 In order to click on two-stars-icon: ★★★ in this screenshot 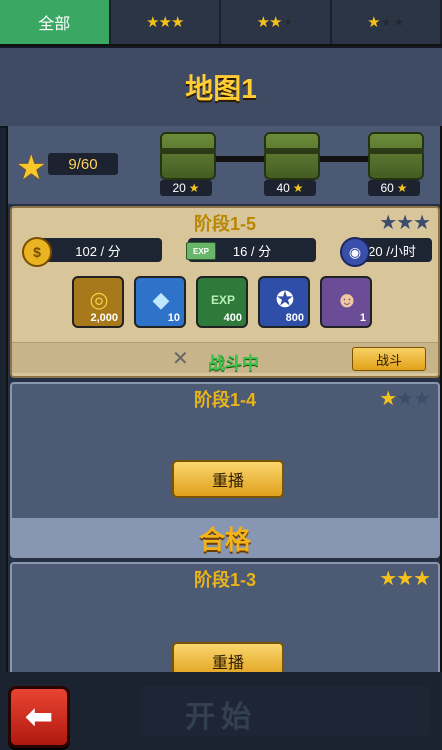, I will do `click(275, 22)`.